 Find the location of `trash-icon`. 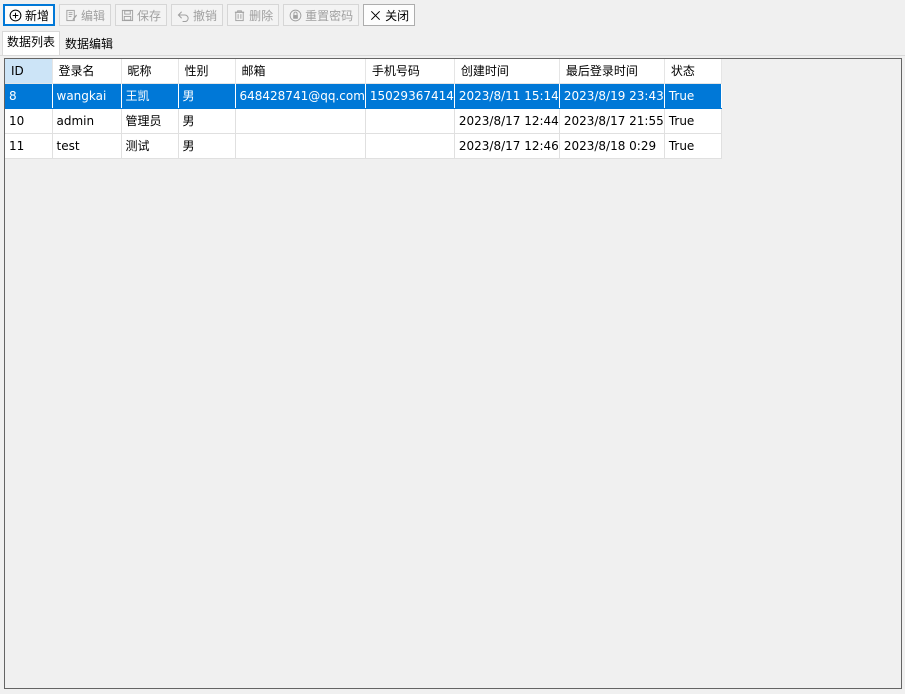

trash-icon is located at coordinates (239, 15).